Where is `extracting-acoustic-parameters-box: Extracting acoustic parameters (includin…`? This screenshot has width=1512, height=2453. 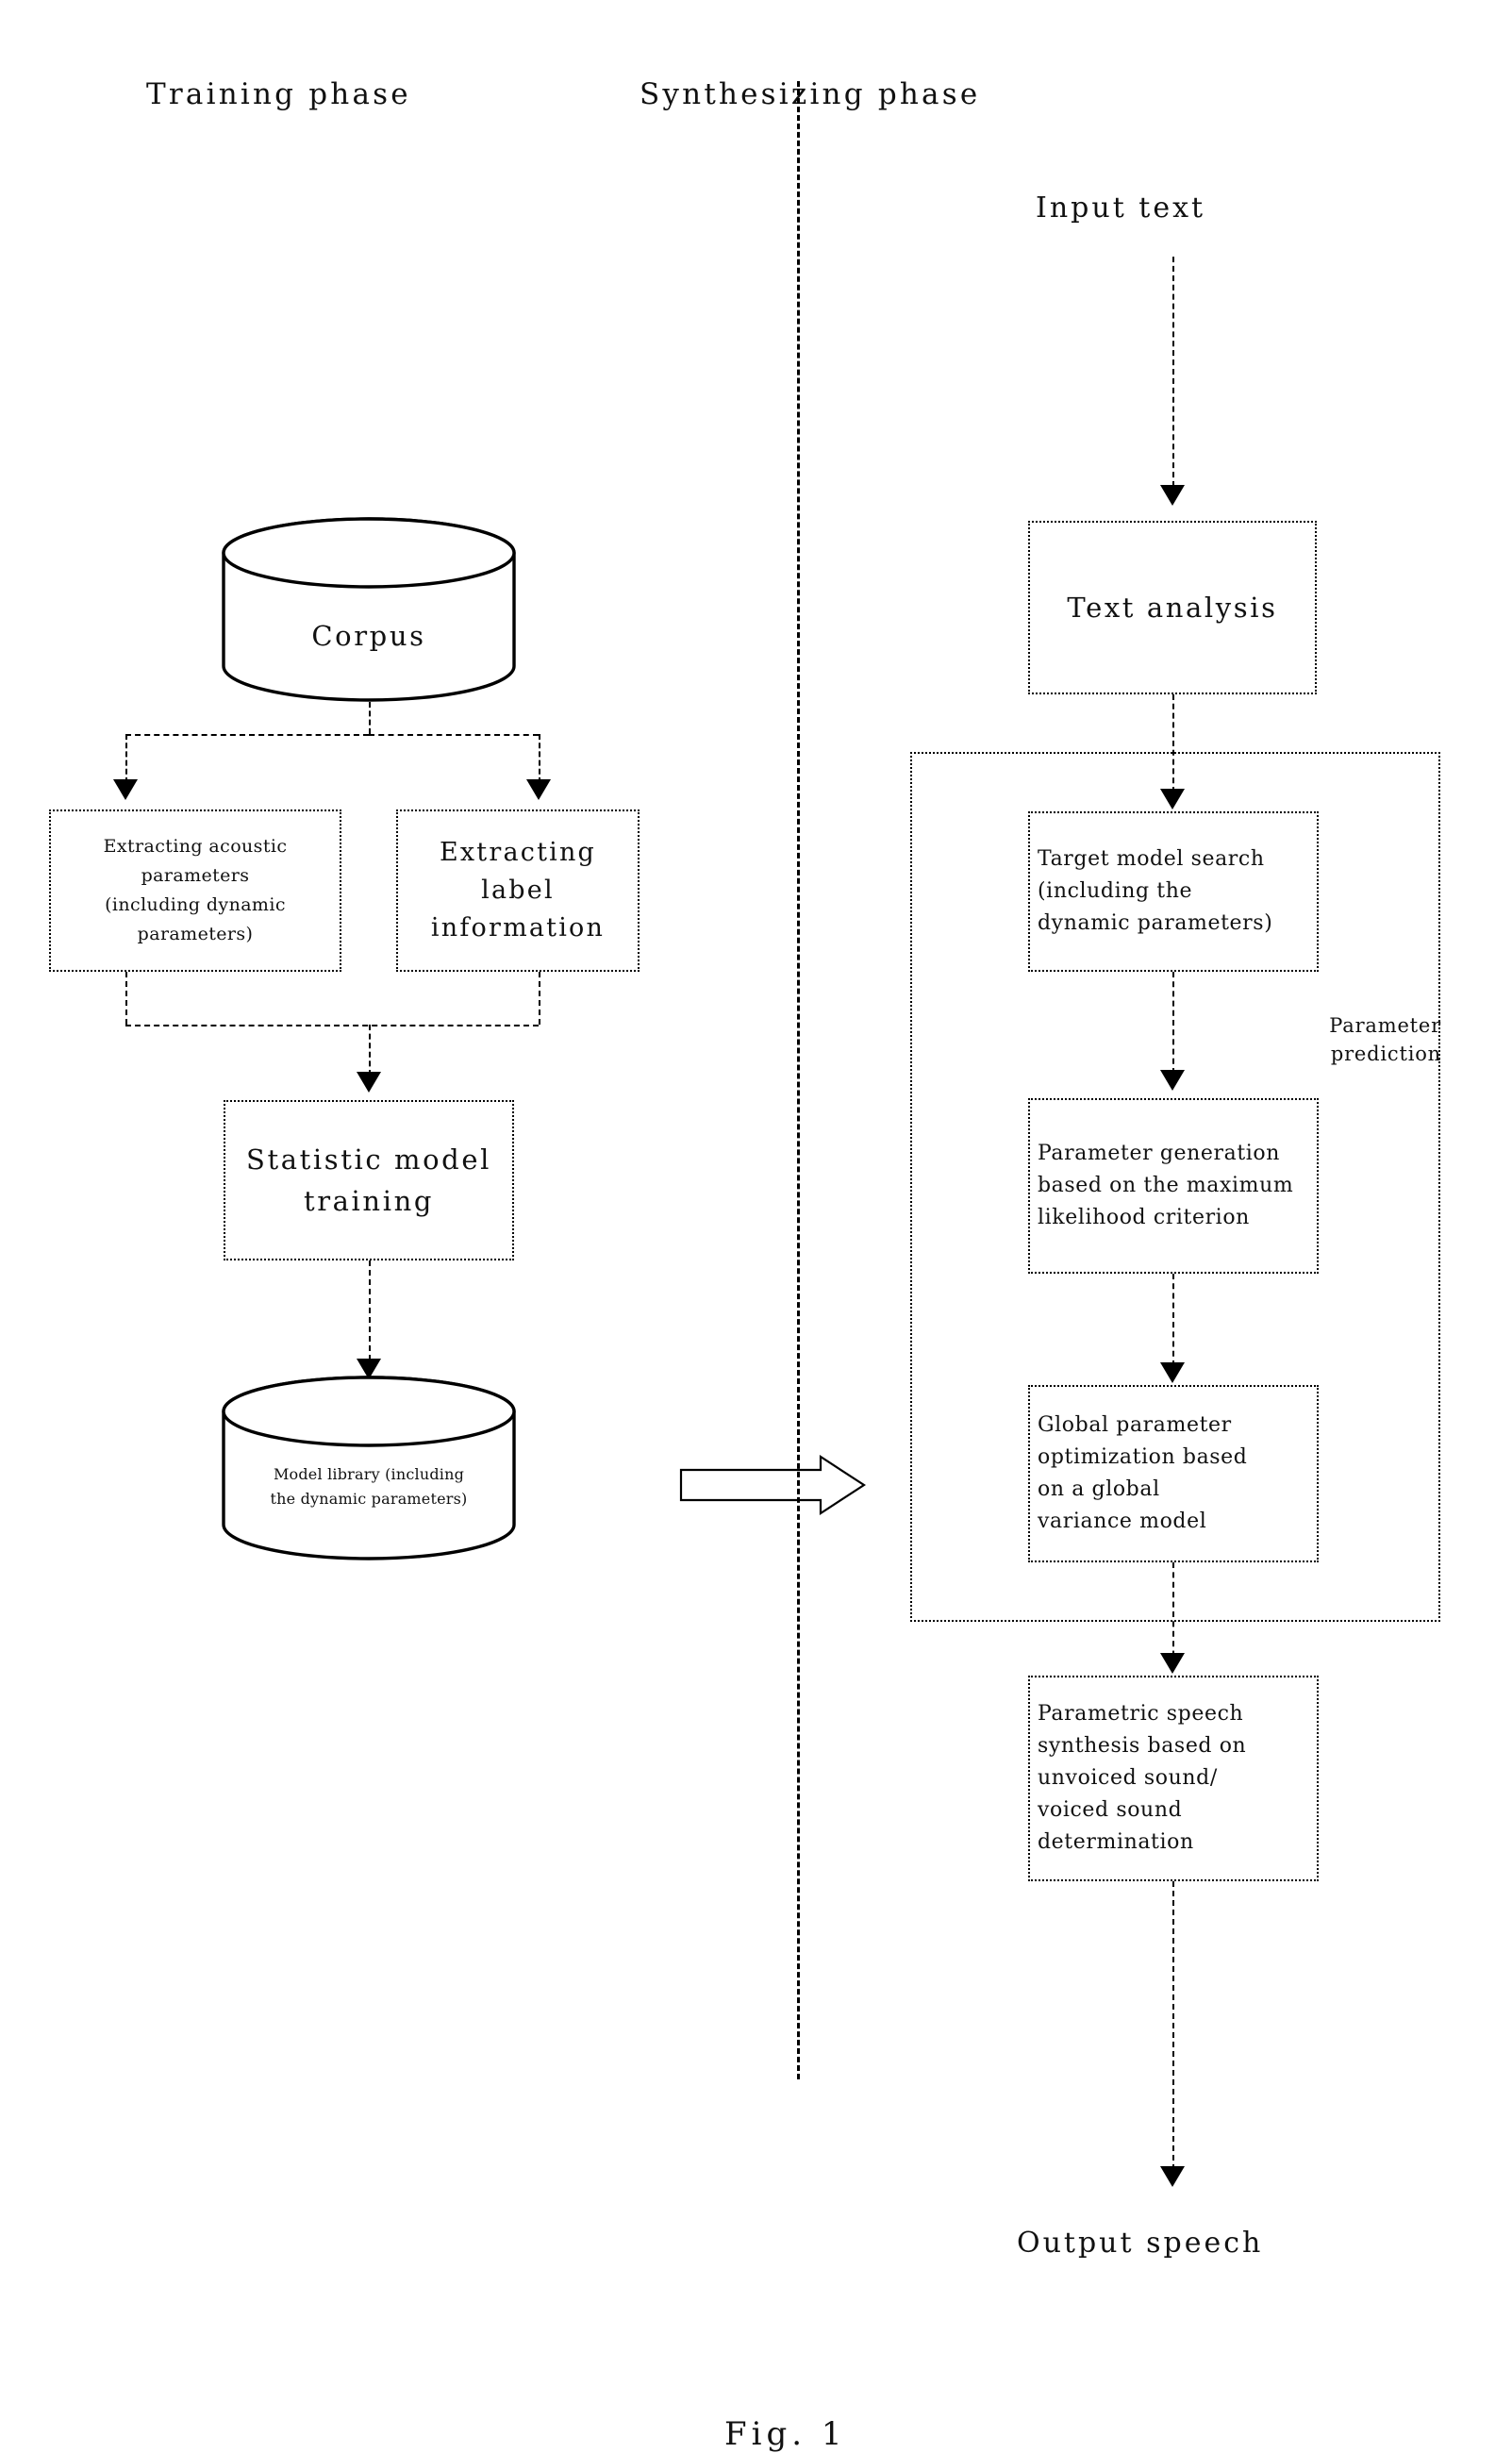 extracting-acoustic-parameters-box: Extracting acoustic parameters (includin… is located at coordinates (195, 890).